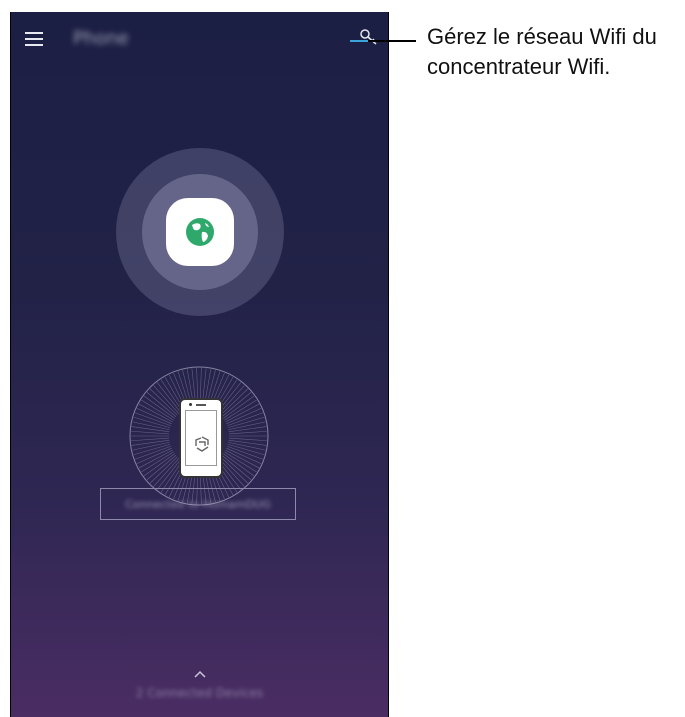 Image resolution: width=685 pixels, height=717 pixels. Describe the element at coordinates (199, 693) in the screenshot. I see `connected-devices-label: 2 Connected Devices` at that location.